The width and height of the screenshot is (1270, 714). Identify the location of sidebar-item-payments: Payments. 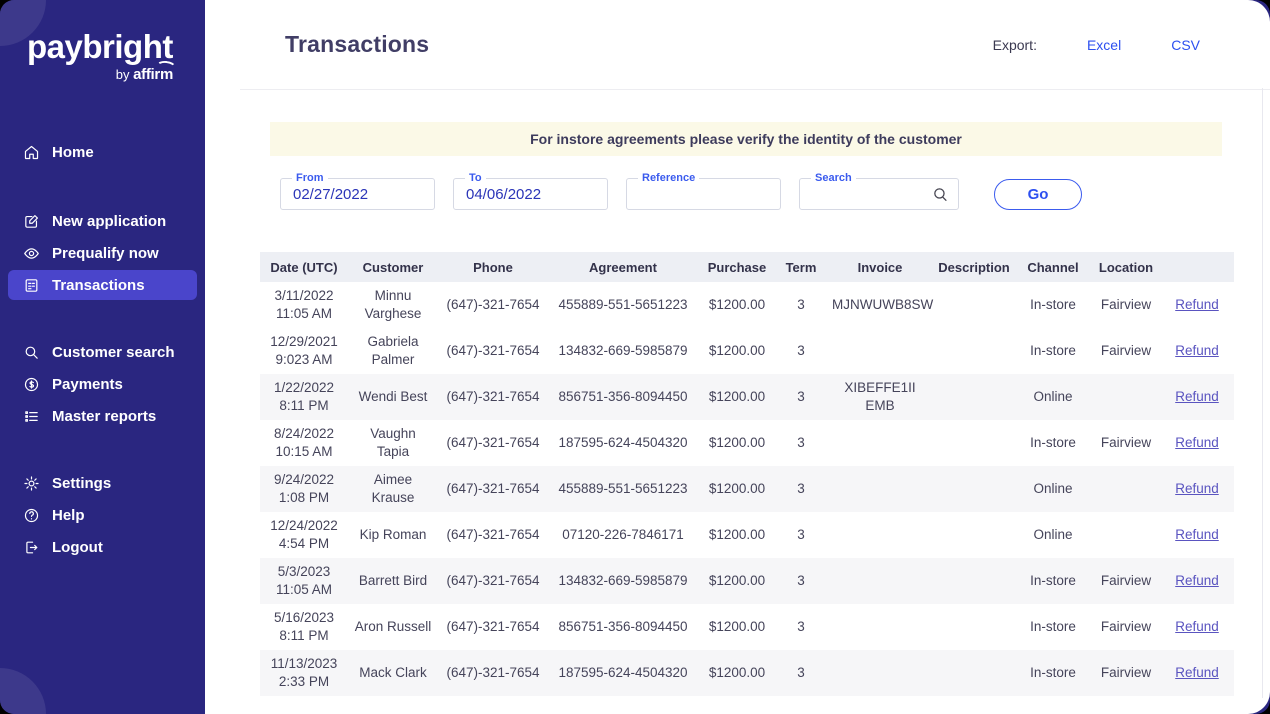
(102, 384).